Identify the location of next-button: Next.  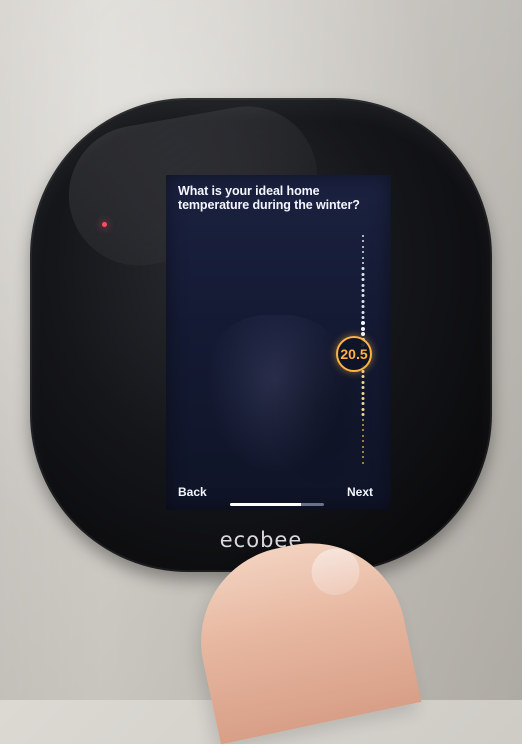
(360, 492).